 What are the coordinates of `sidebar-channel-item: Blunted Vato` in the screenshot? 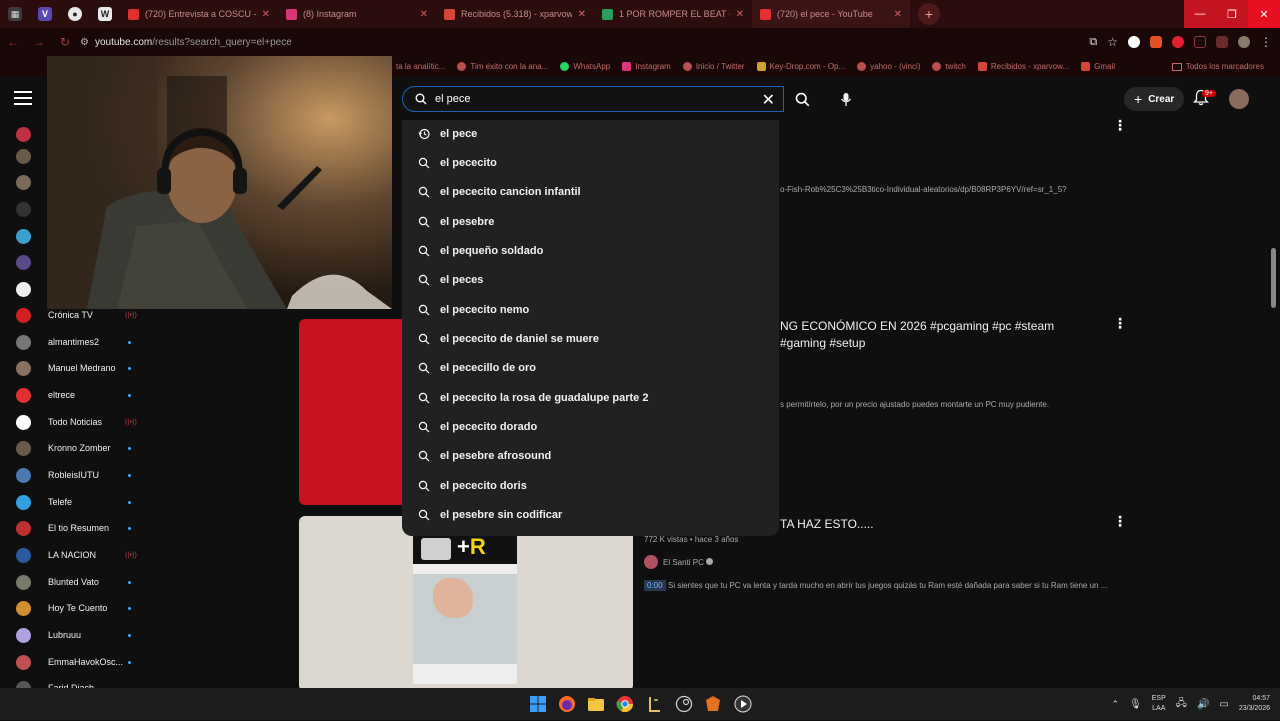 It's located at (75, 582).